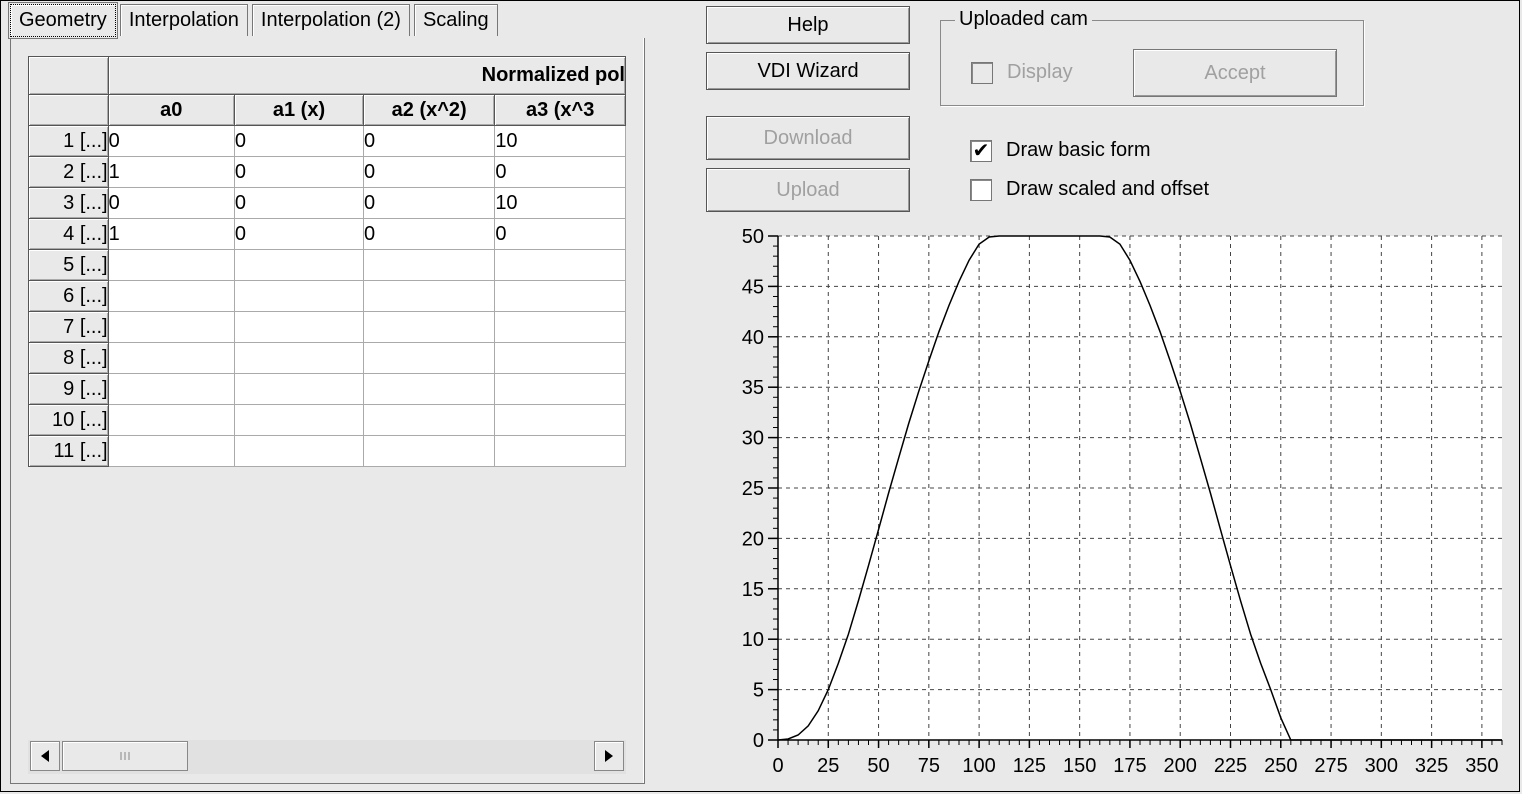  Describe the element at coordinates (808, 25) in the screenshot. I see `help-button: Help` at that location.